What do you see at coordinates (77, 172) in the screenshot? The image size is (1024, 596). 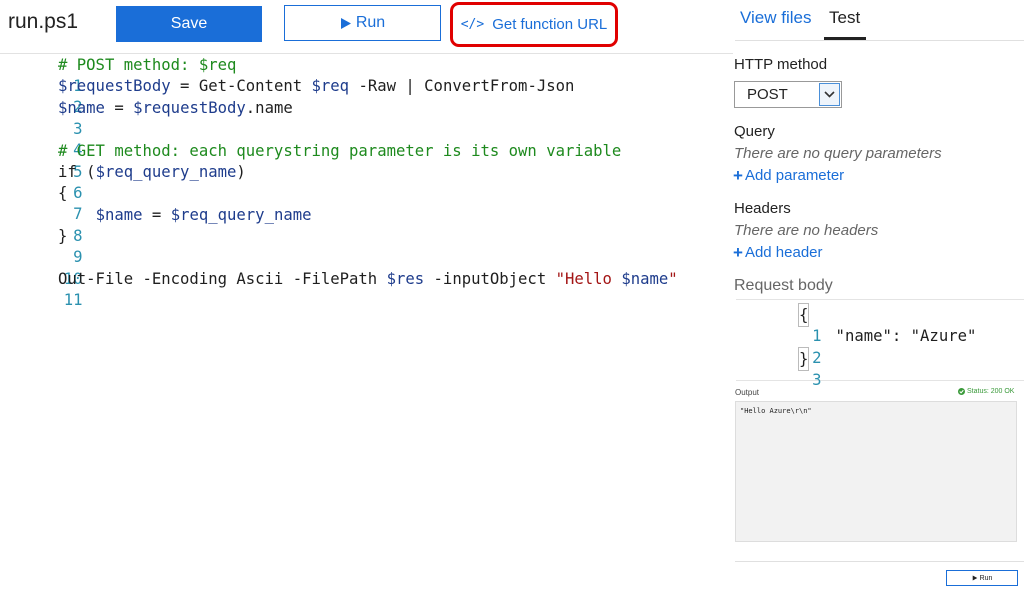 I see `code-token: if (` at bounding box center [77, 172].